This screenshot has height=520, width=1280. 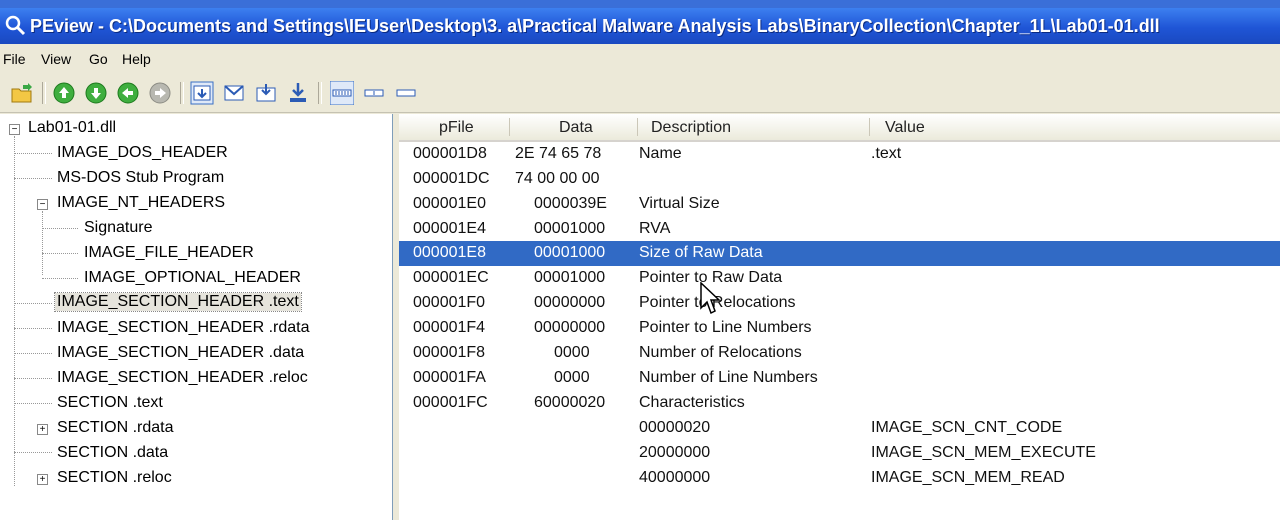 I want to click on expand-section-rdata-icon: +, so click(x=42, y=429).